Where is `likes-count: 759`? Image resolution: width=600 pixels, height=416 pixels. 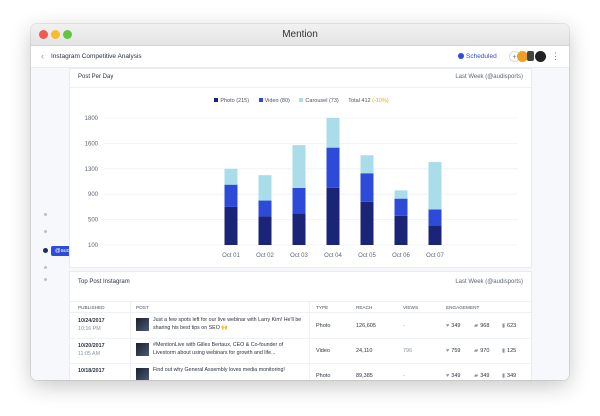
likes-count: 759 is located at coordinates (456, 351).